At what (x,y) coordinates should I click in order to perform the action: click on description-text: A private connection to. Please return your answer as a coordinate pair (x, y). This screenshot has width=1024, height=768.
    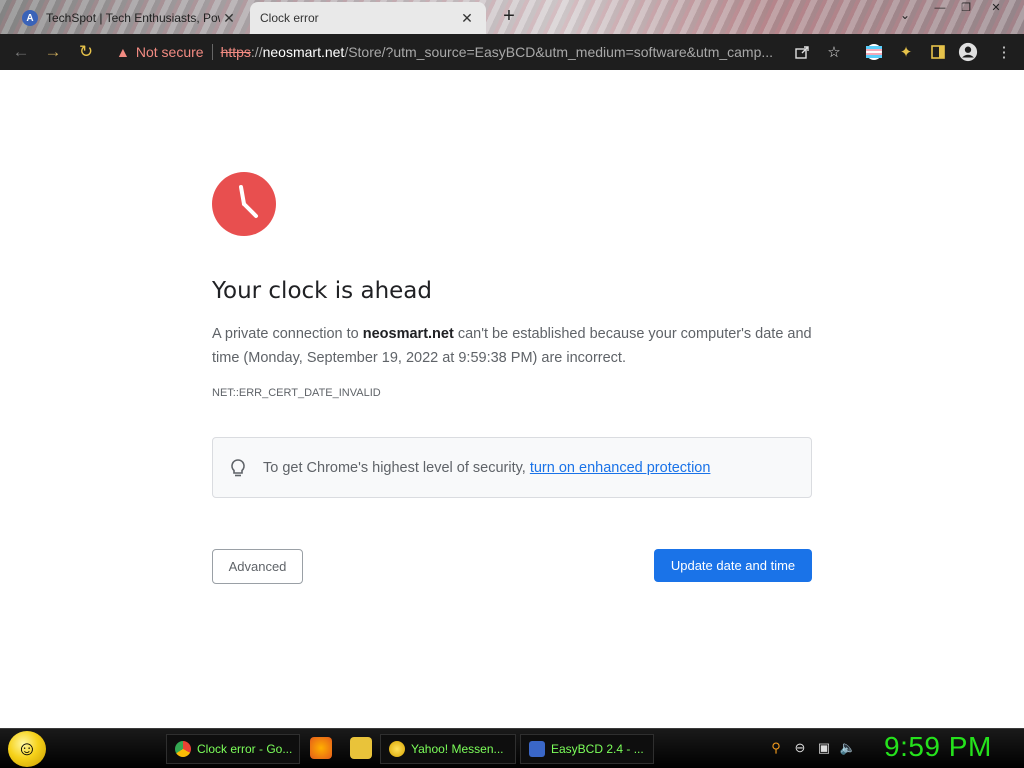
    Looking at the image, I should click on (287, 334).